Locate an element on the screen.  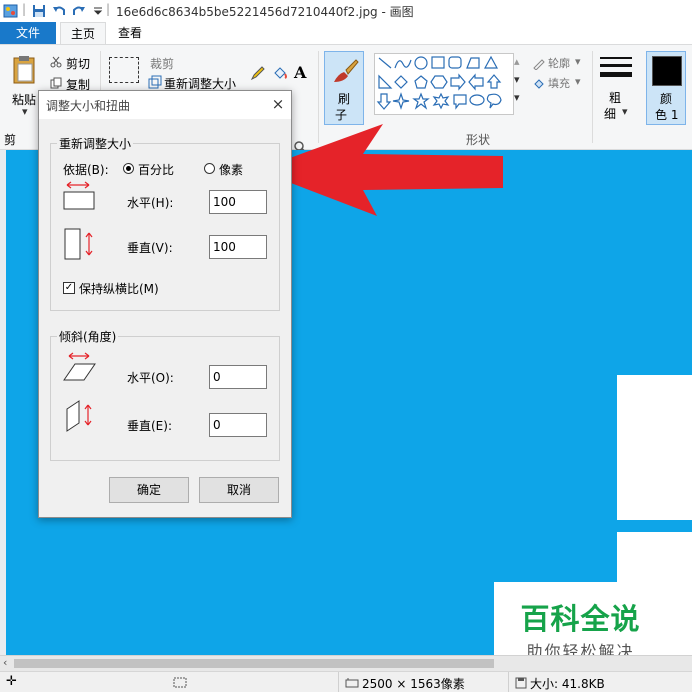
vertical-skew-icon is located at coordinates (79, 416).